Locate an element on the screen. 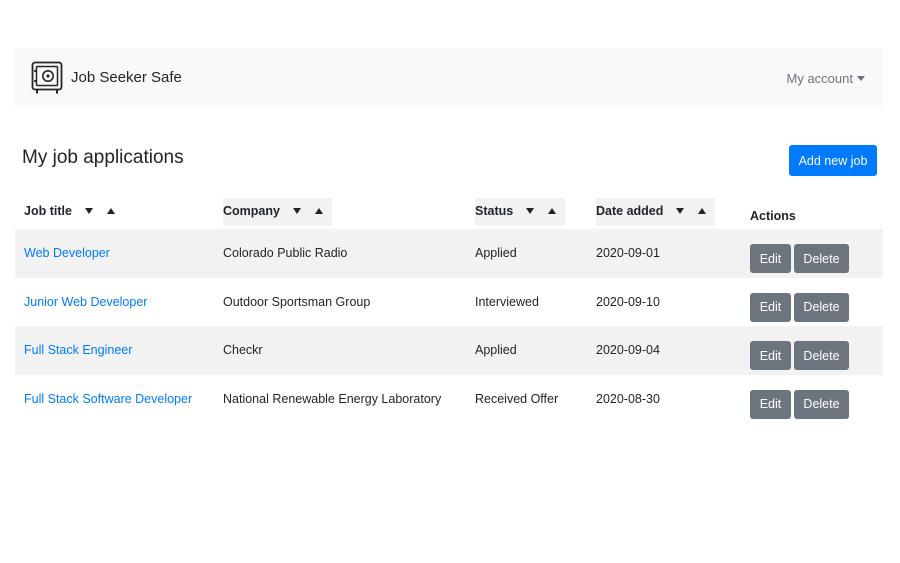 The width and height of the screenshot is (900, 563). job-title-link: Junior Web Developer is located at coordinates (85, 302).